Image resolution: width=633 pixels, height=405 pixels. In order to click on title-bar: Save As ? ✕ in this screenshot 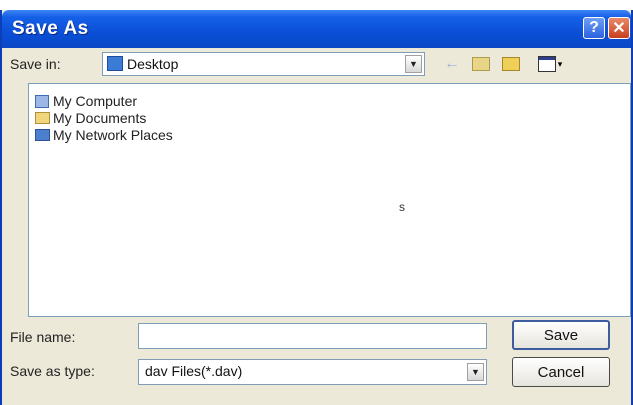, I will do `click(316, 29)`.